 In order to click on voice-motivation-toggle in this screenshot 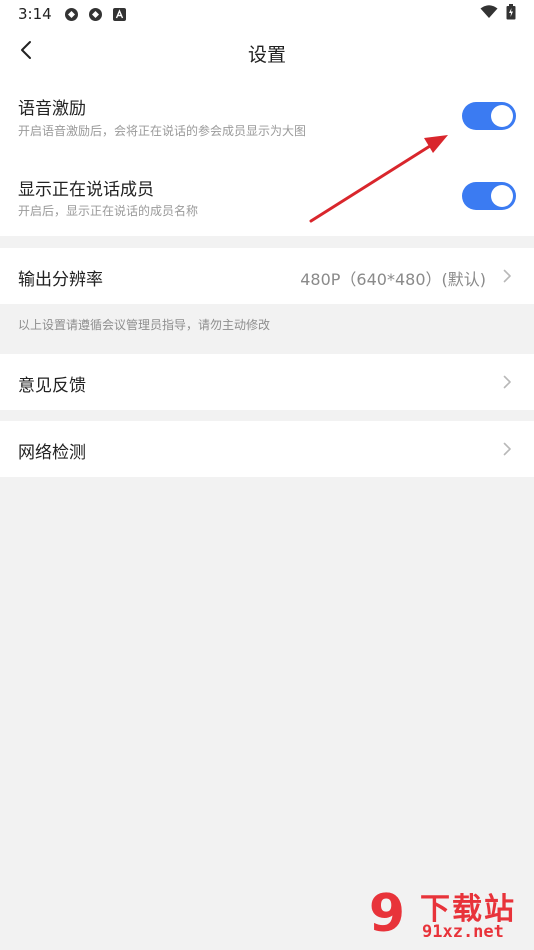, I will do `click(489, 116)`.